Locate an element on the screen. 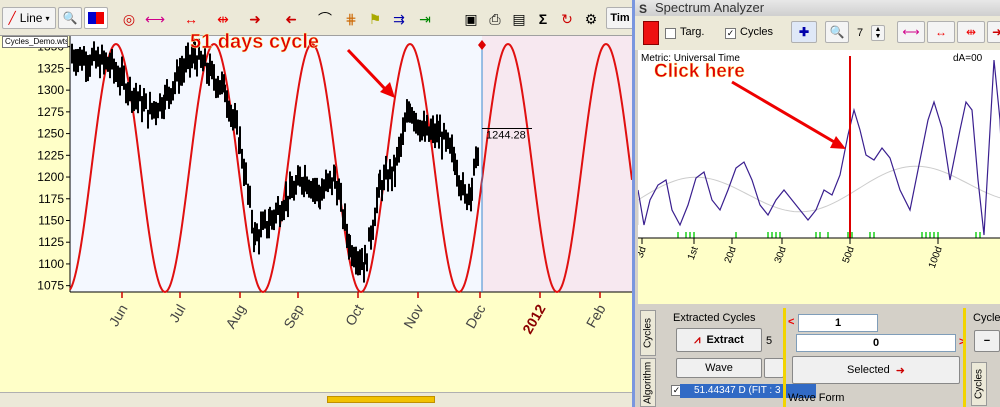 The width and height of the screenshot is (1000, 407). spectrum-x-tick-label: 30d is located at coordinates (781, 254).